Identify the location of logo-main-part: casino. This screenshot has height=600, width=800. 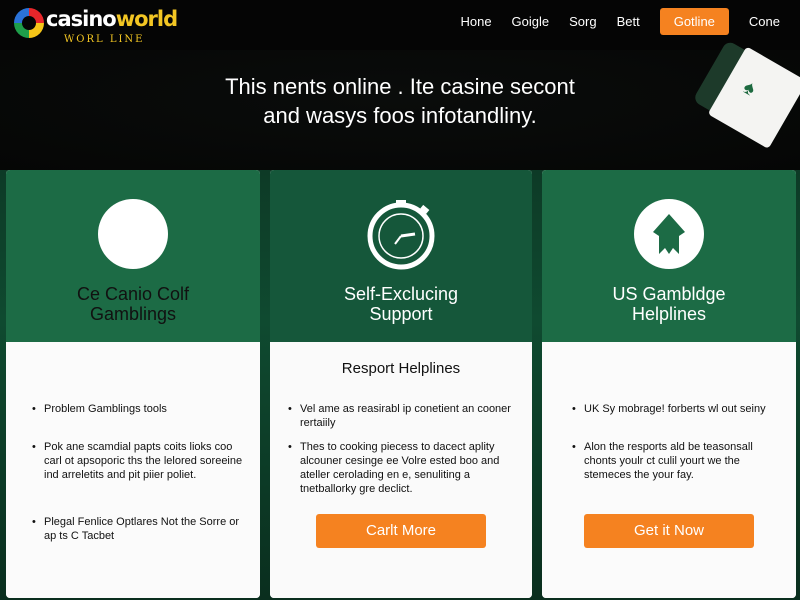
(81, 19).